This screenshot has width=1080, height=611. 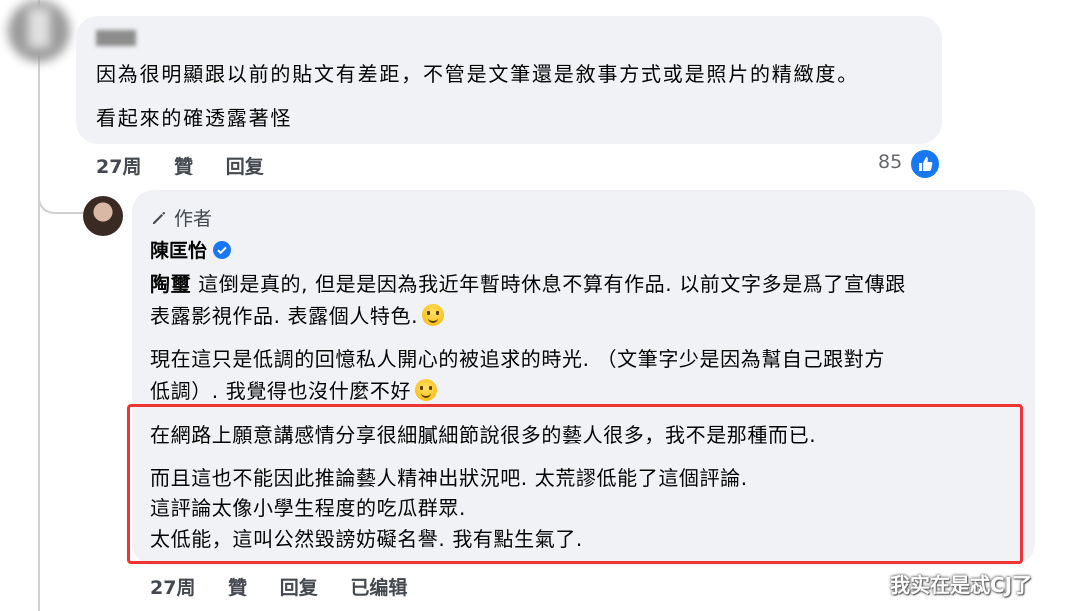 I want to click on thread-line, so click(x=39, y=305).